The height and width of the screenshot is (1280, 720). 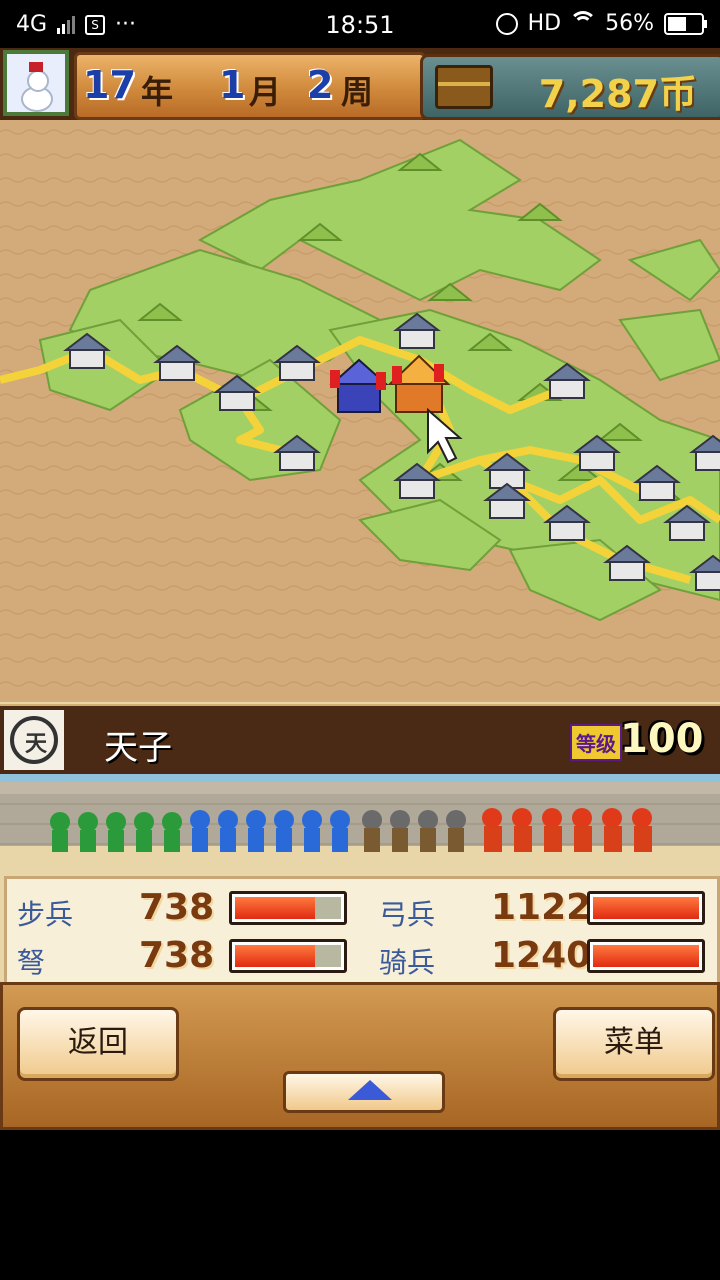 I want to click on stat-value-archer: 1122, so click(x=541, y=907).